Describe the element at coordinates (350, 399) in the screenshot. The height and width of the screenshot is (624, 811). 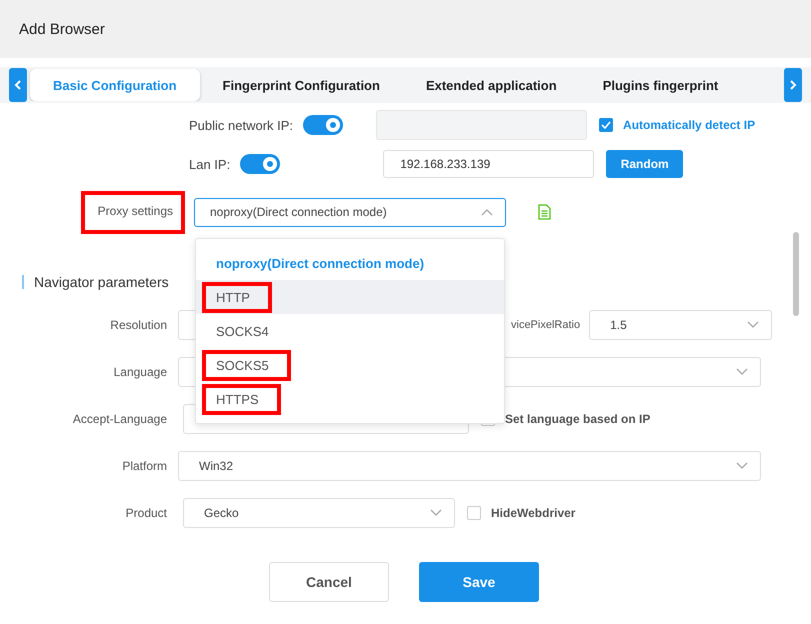
I see `dropdown-option: HTTPS` at that location.